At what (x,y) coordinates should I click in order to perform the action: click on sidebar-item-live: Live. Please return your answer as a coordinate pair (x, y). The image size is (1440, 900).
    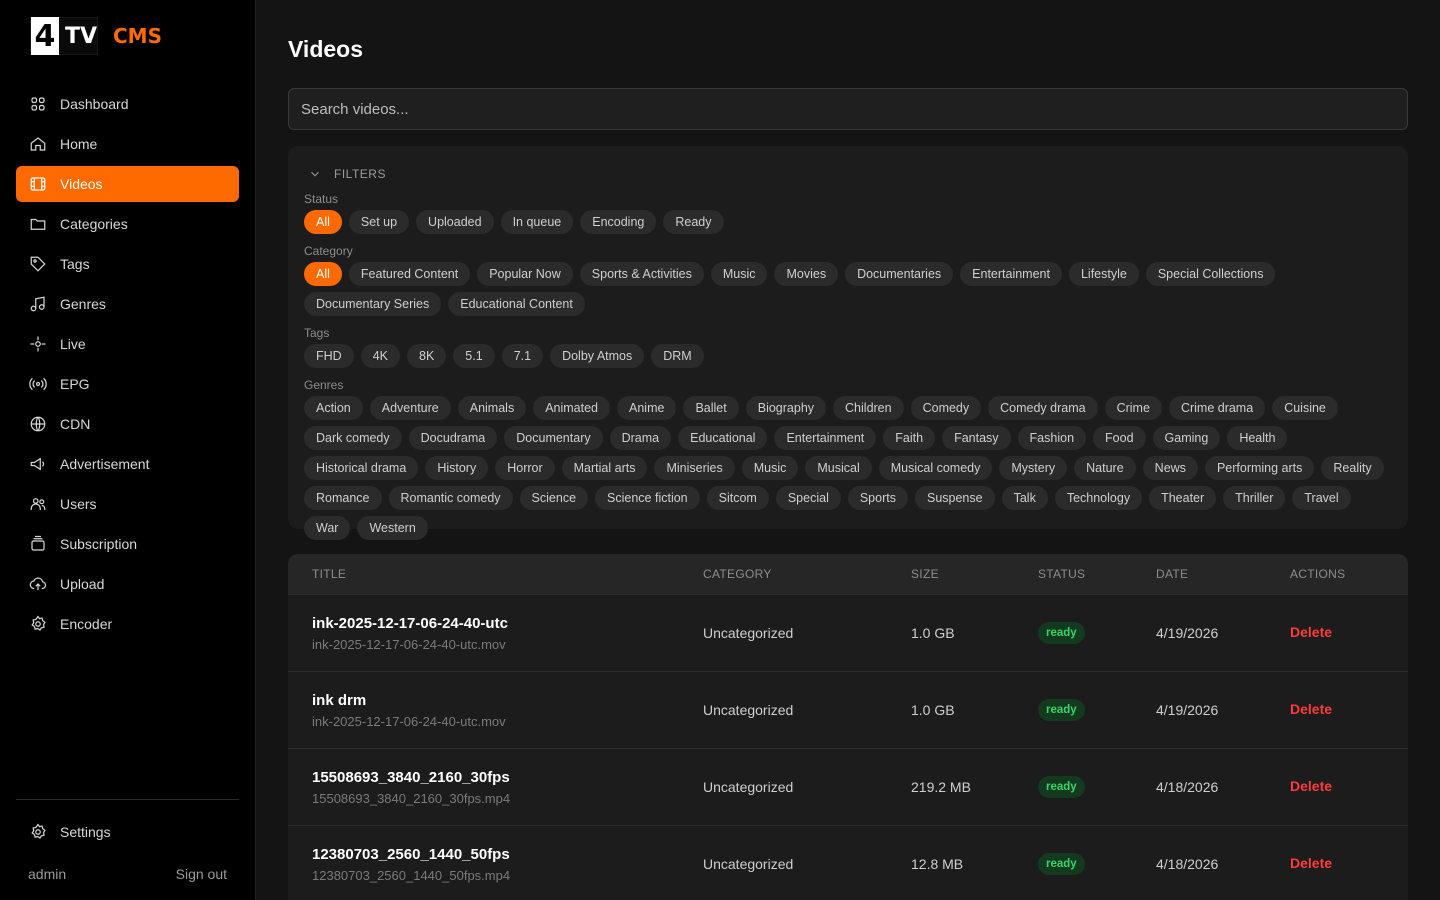
    Looking at the image, I should click on (127, 344).